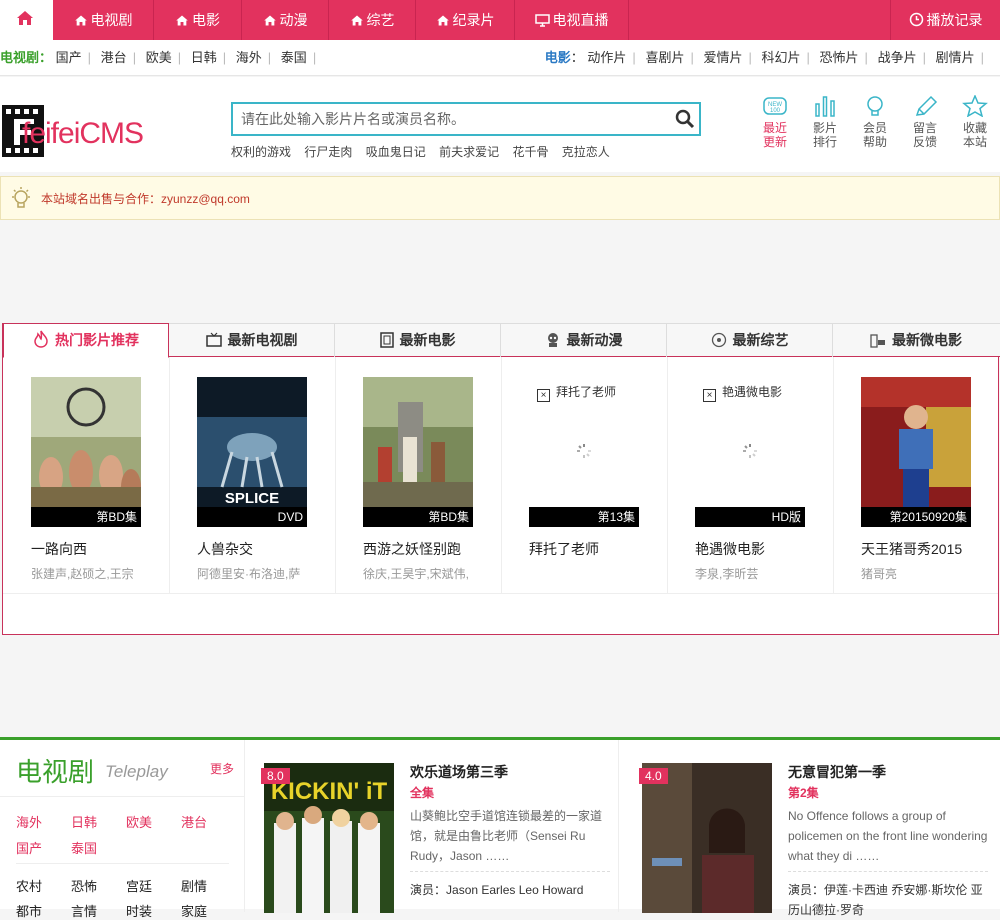 This screenshot has height=920, width=1000. I want to click on movie-title: 人兽杂交, so click(257, 549).